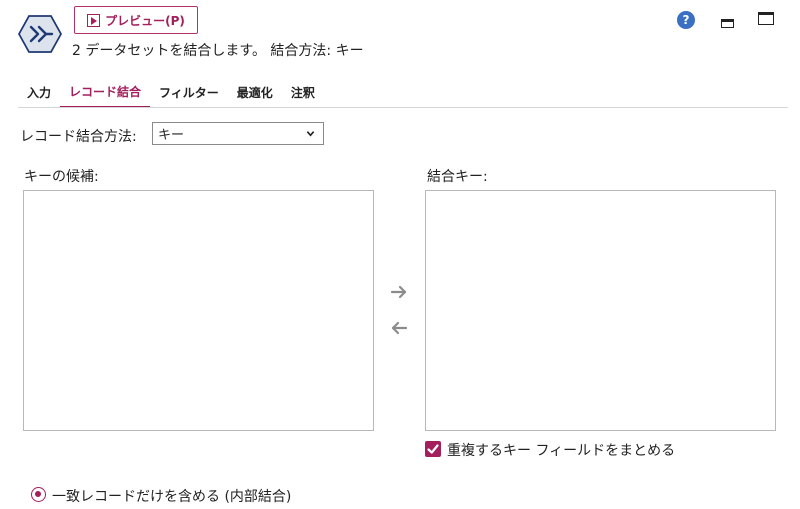 The image size is (800, 509). What do you see at coordinates (171, 135) in the screenshot?
I see `merge-method-value: キー` at bounding box center [171, 135].